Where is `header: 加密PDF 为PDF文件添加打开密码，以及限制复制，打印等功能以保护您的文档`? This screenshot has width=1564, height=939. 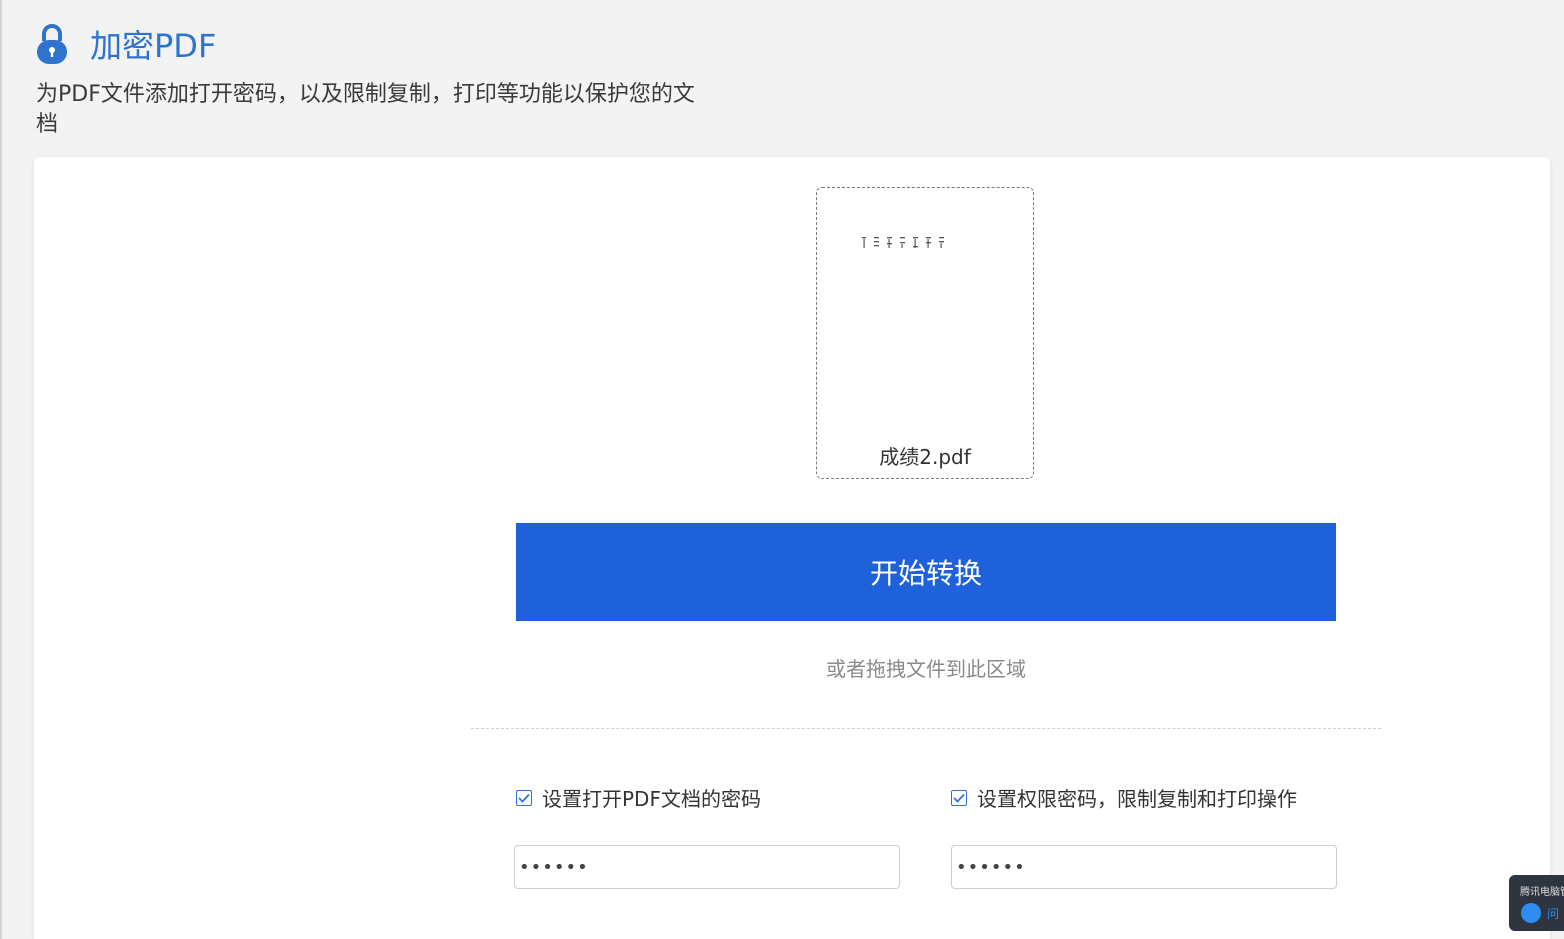 header: 加密PDF 为PDF文件添加打开密码，以及限制复制，打印等功能以保护您的文档 is located at coordinates (386, 81).